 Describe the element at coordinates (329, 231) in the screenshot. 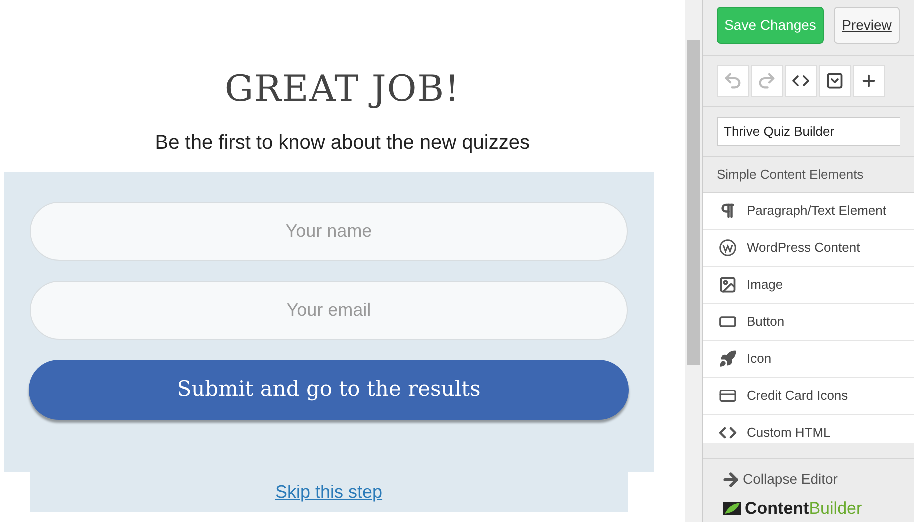

I see `text-field: Your name` at that location.